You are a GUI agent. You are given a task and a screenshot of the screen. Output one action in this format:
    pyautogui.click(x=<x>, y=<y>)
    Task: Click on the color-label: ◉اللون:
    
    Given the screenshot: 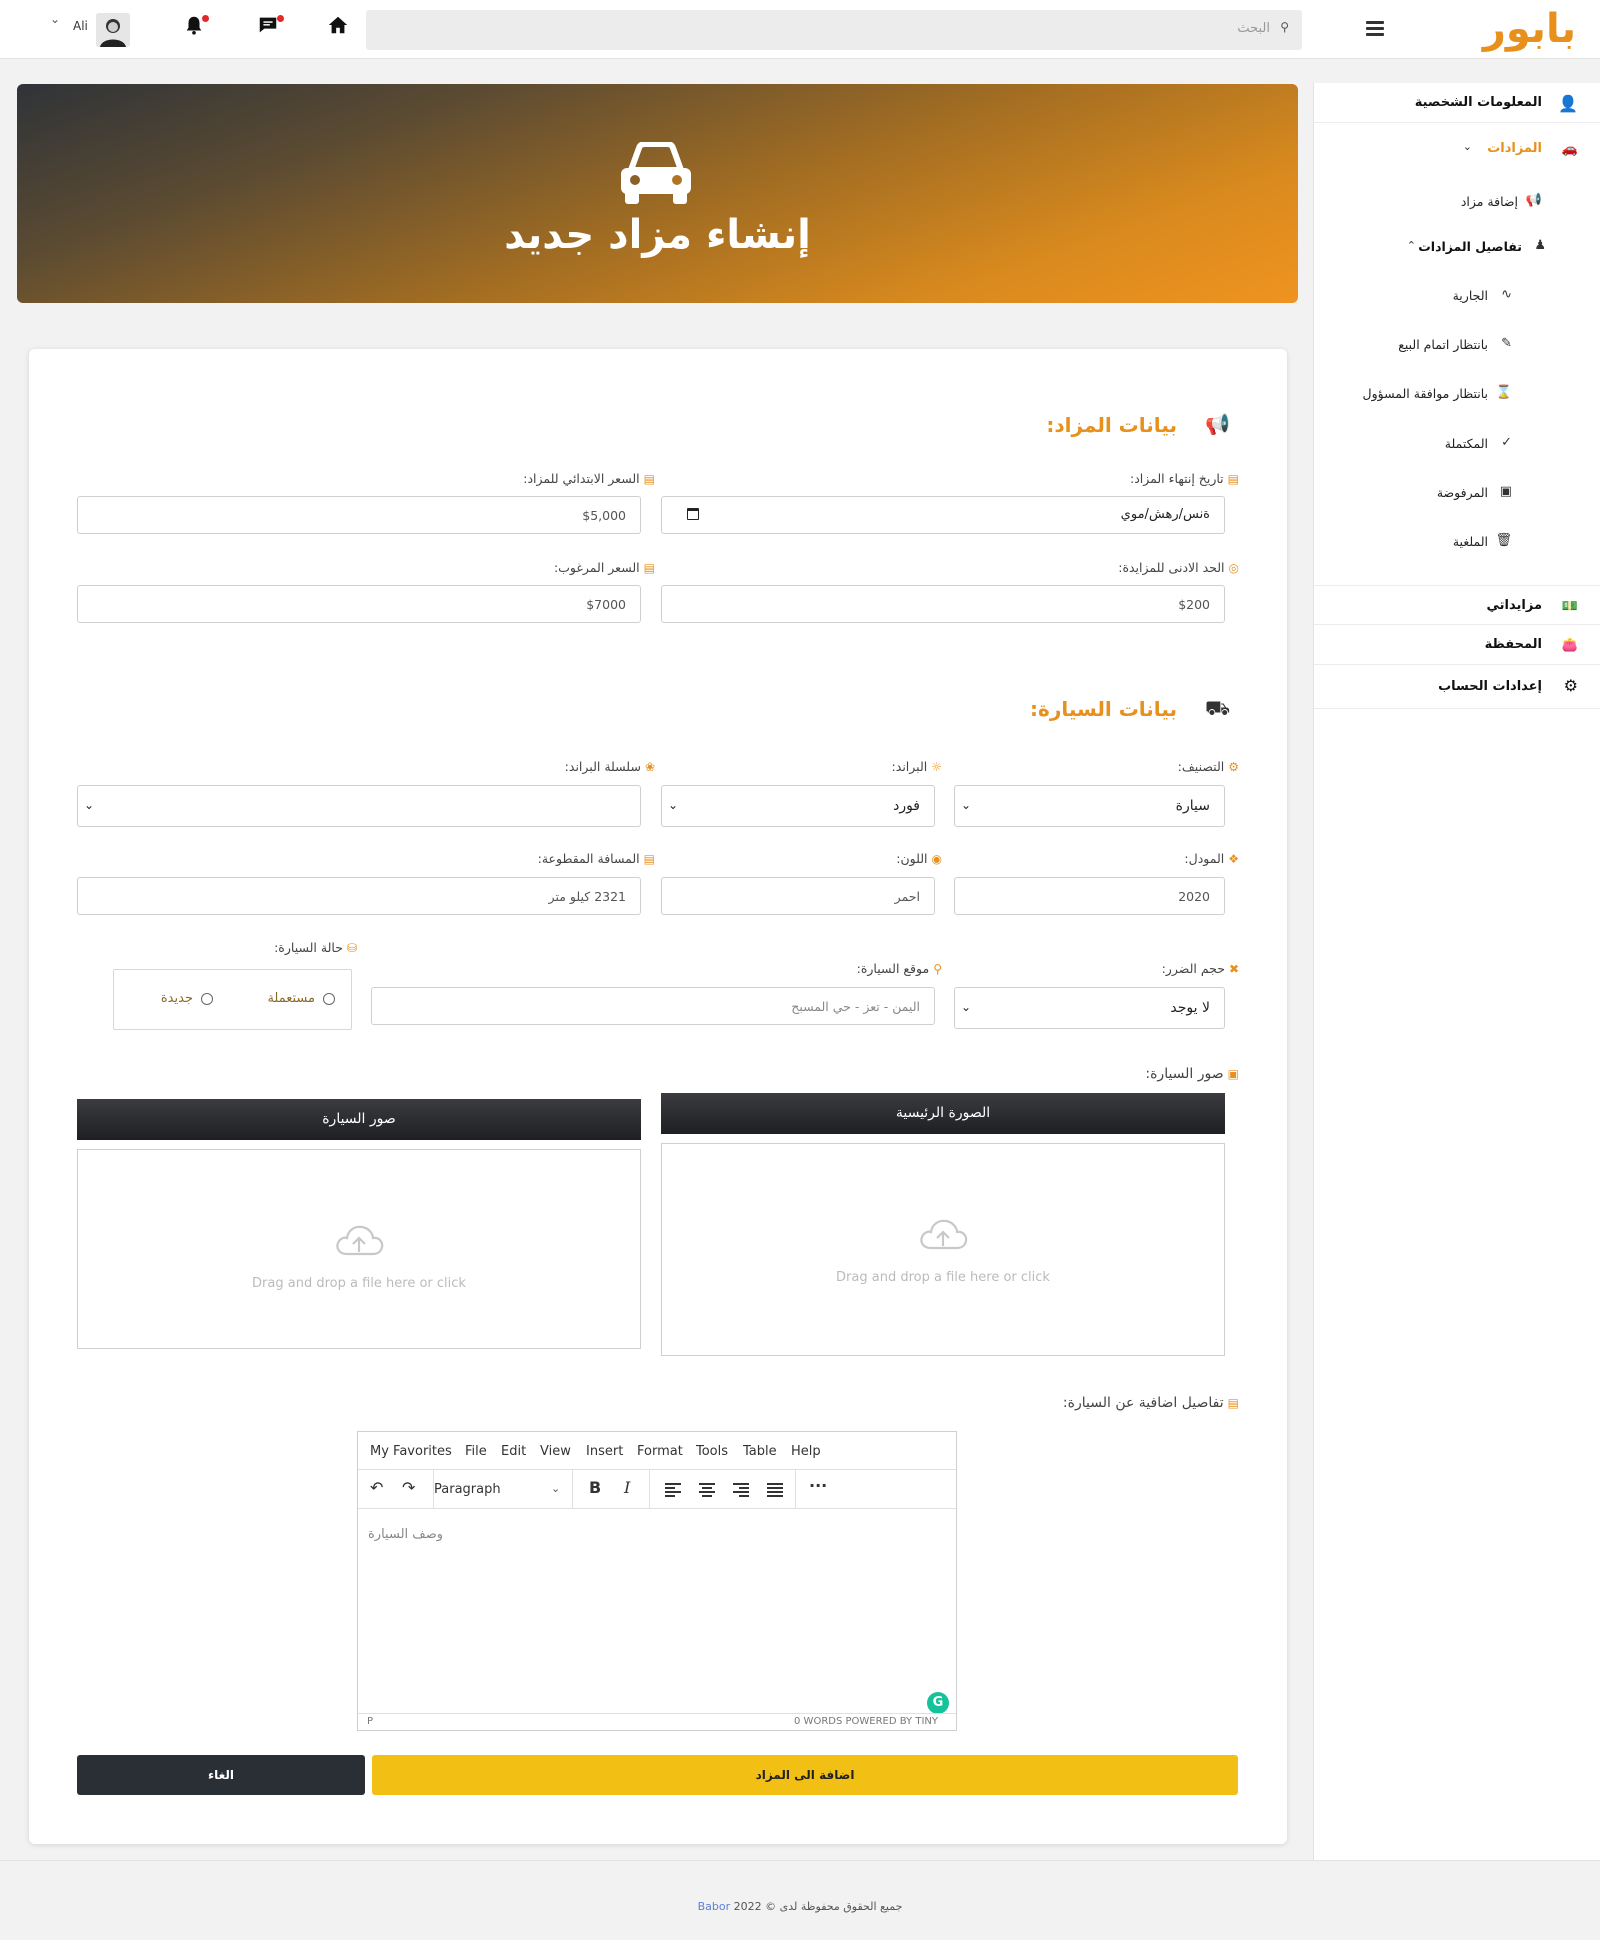 What is the action you would take?
    pyautogui.click(x=919, y=858)
    